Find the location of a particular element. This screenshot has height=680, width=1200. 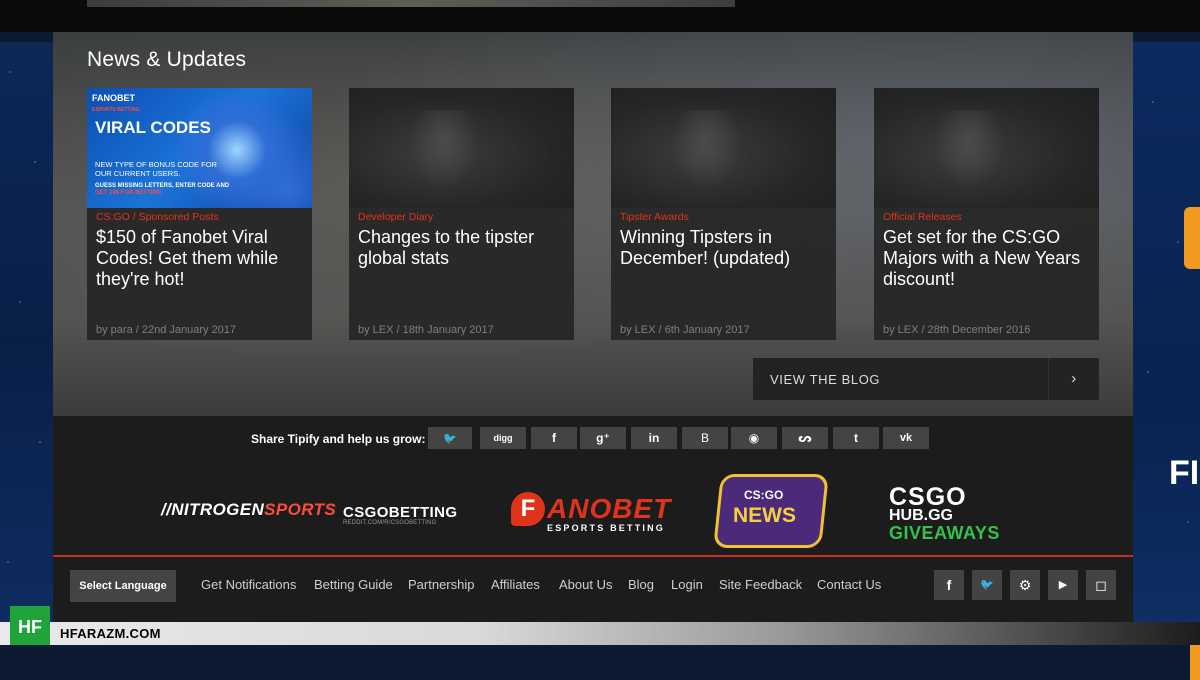

footer-steam-button: ⚙ is located at coordinates (1025, 585).